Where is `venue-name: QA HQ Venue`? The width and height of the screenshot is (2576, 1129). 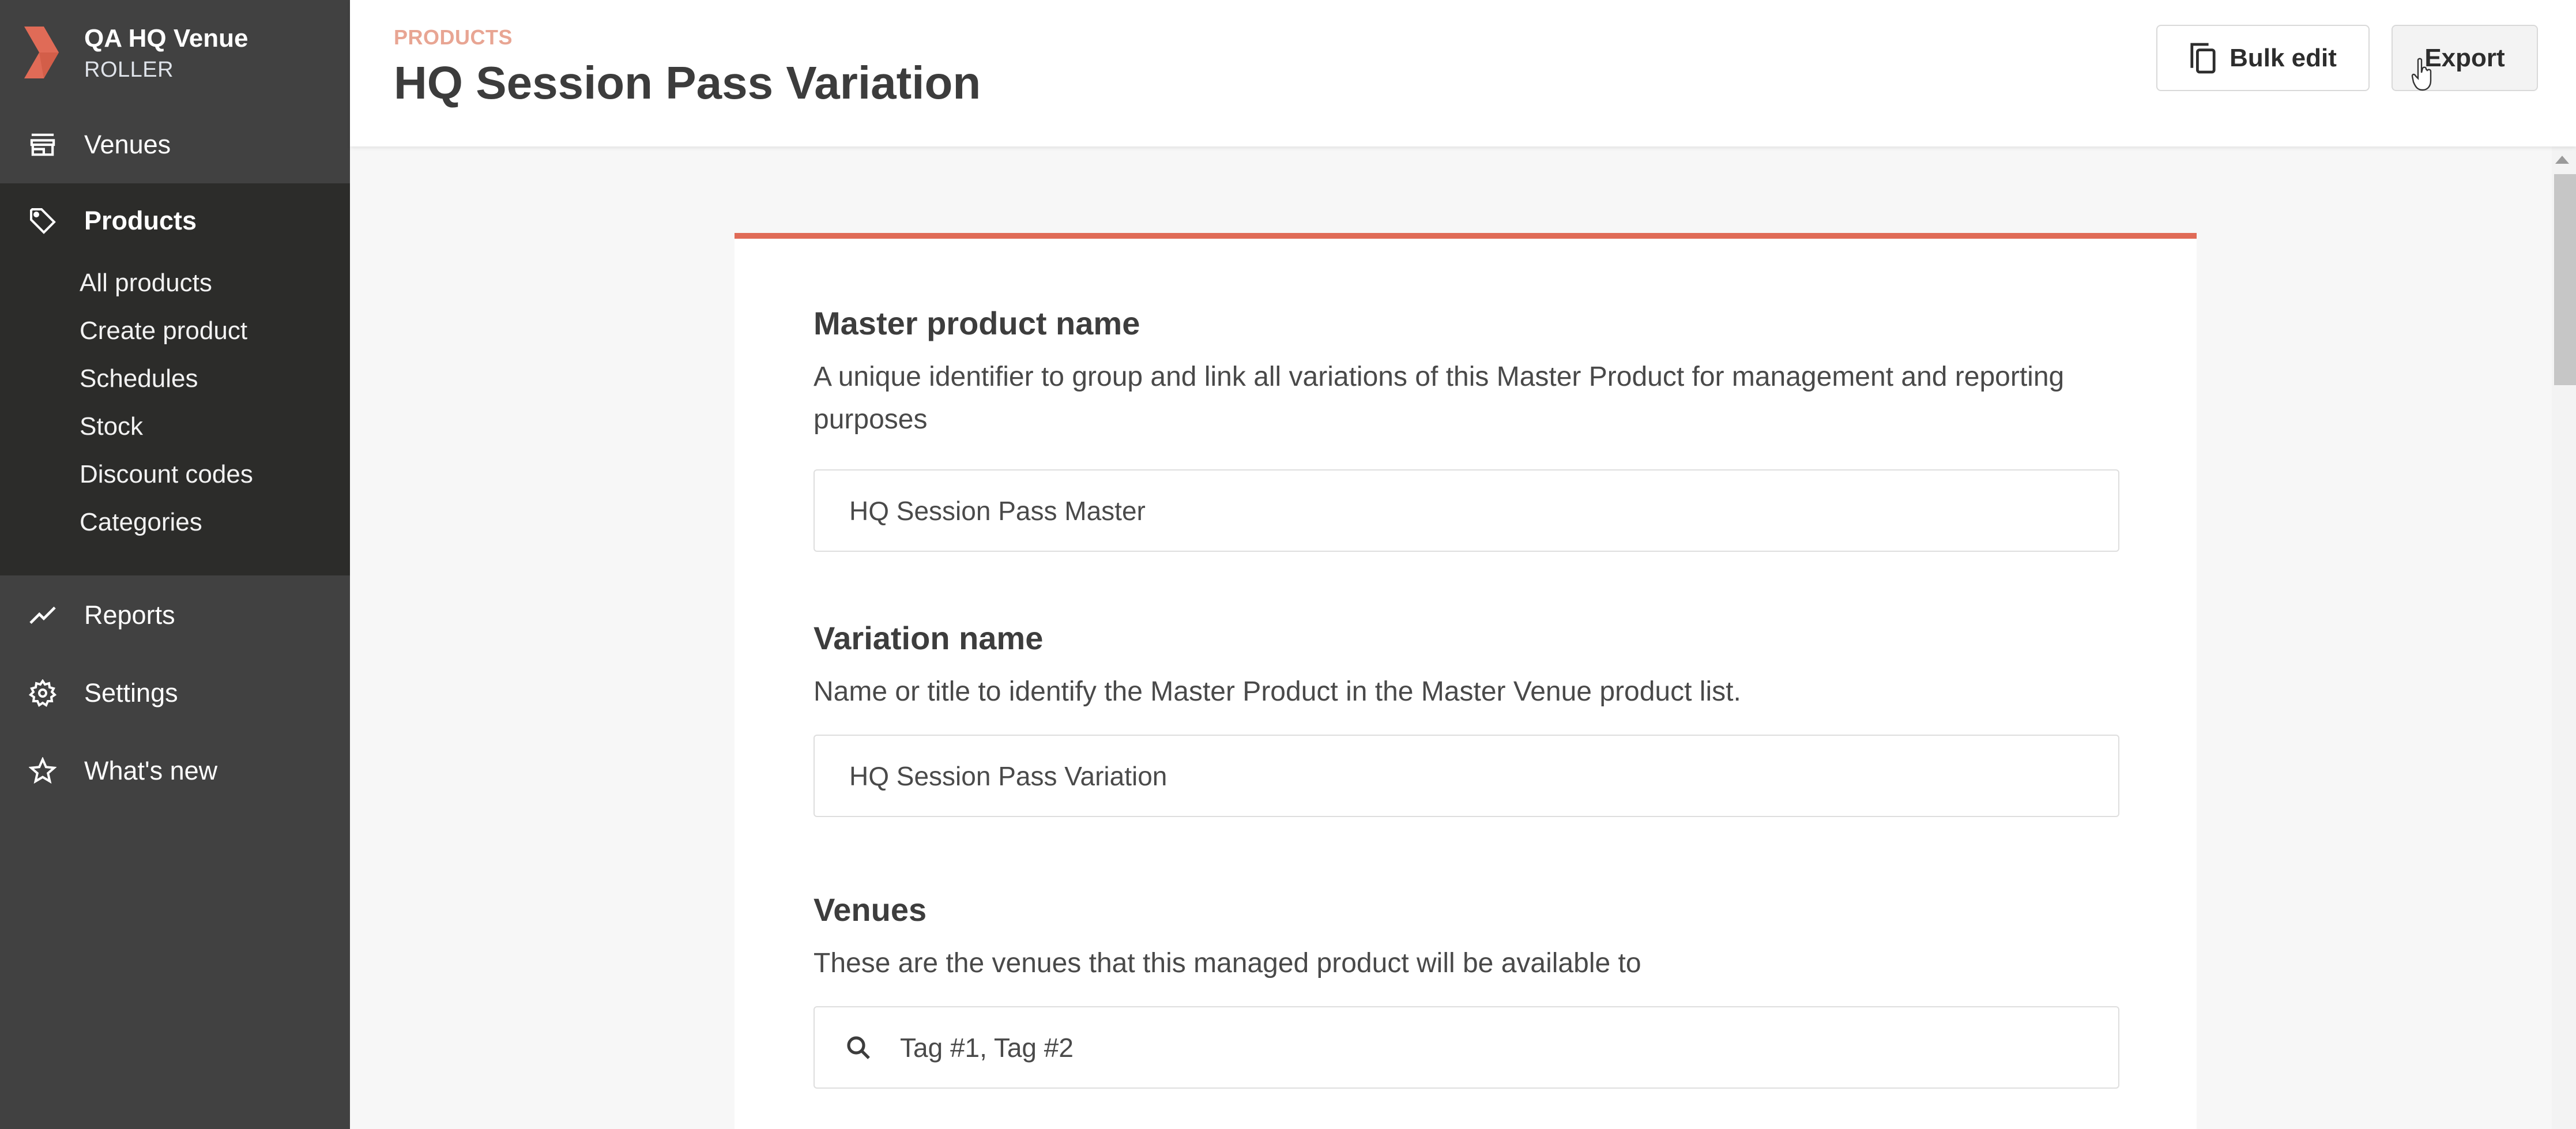 venue-name: QA HQ Venue is located at coordinates (166, 38).